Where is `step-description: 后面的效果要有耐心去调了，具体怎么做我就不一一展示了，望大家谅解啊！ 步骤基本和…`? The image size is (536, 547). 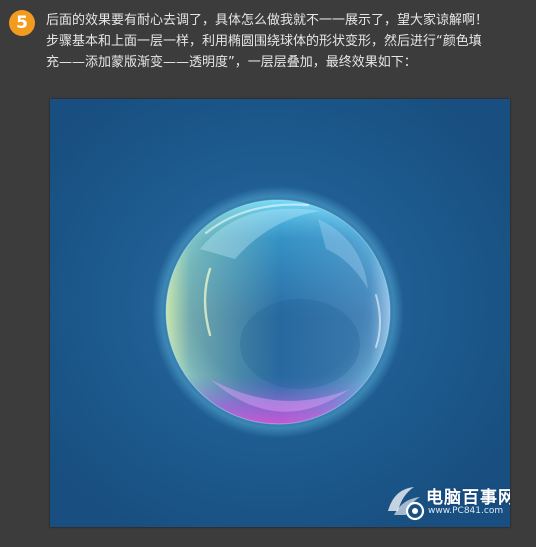 step-description: 后面的效果要有耐心去调了，具体怎么做我就不一一展示了，望大家谅解啊！ 步骤基本和… is located at coordinates (287, 41).